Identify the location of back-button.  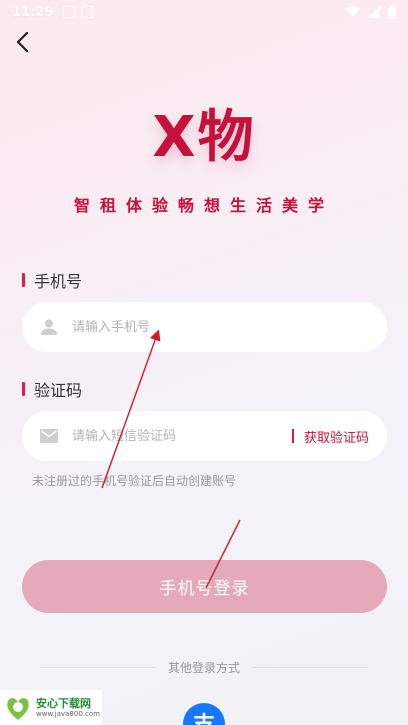
(22, 42).